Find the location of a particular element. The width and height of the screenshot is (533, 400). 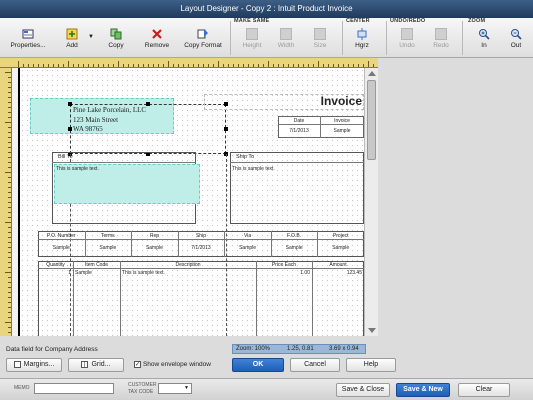

copy-button: Copy is located at coordinates (116, 41).